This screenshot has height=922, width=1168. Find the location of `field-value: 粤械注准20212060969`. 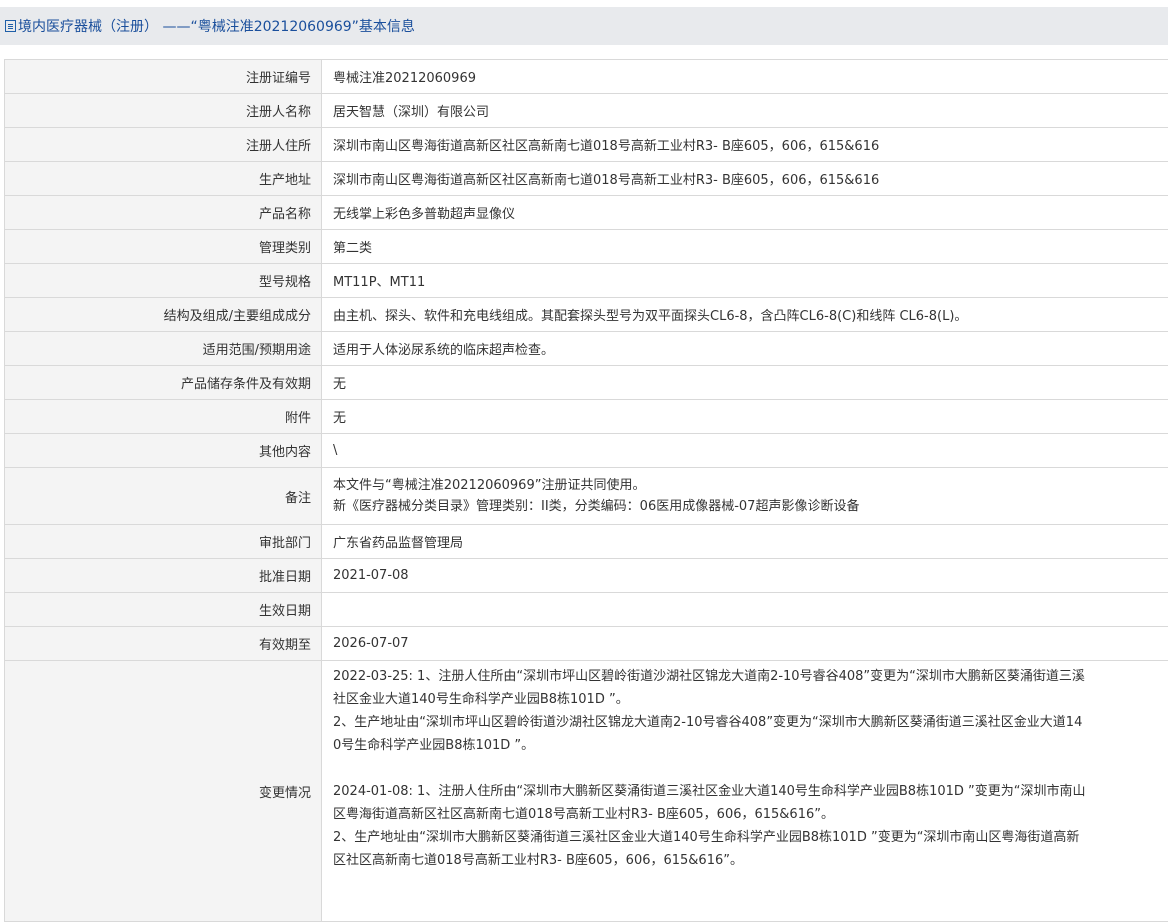

field-value: 粤械注准20212060969 is located at coordinates (404, 78).